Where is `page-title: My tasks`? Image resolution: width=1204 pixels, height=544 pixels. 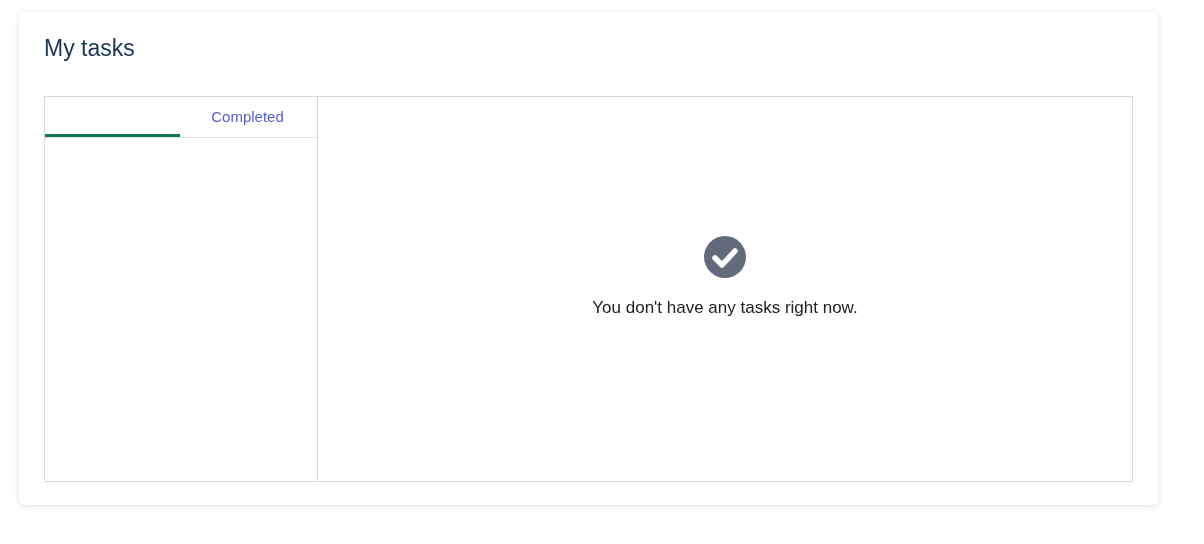
page-title: My tasks is located at coordinates (90, 48).